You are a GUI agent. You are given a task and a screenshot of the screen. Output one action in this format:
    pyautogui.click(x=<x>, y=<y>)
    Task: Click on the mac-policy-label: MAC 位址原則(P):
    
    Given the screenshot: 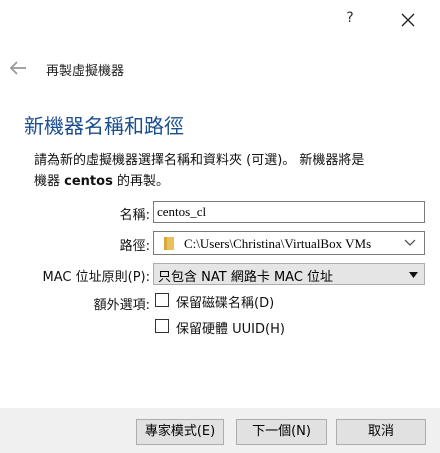 What is the action you would take?
    pyautogui.click(x=96, y=277)
    